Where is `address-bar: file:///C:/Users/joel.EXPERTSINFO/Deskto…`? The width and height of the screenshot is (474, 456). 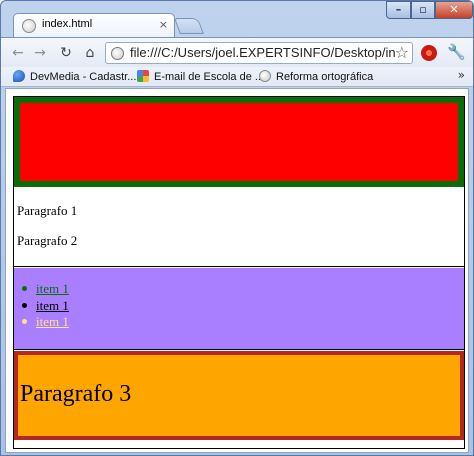
address-bar: file:///C:/Users/joel.EXPERTSINFO/Deskto… is located at coordinates (259, 53).